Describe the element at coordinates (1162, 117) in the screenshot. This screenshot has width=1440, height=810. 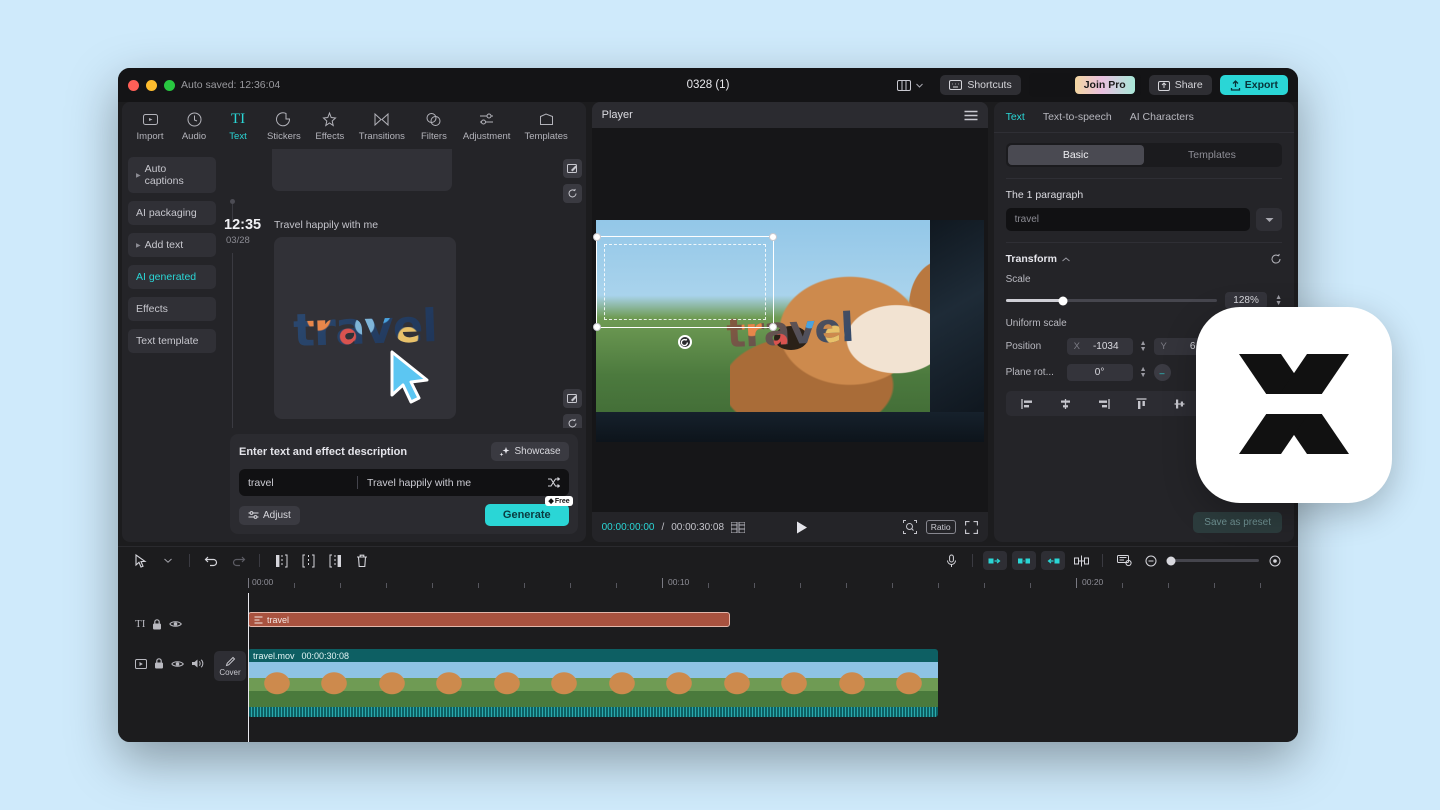
I see `tab-ai-characters: AI Characters` at that location.